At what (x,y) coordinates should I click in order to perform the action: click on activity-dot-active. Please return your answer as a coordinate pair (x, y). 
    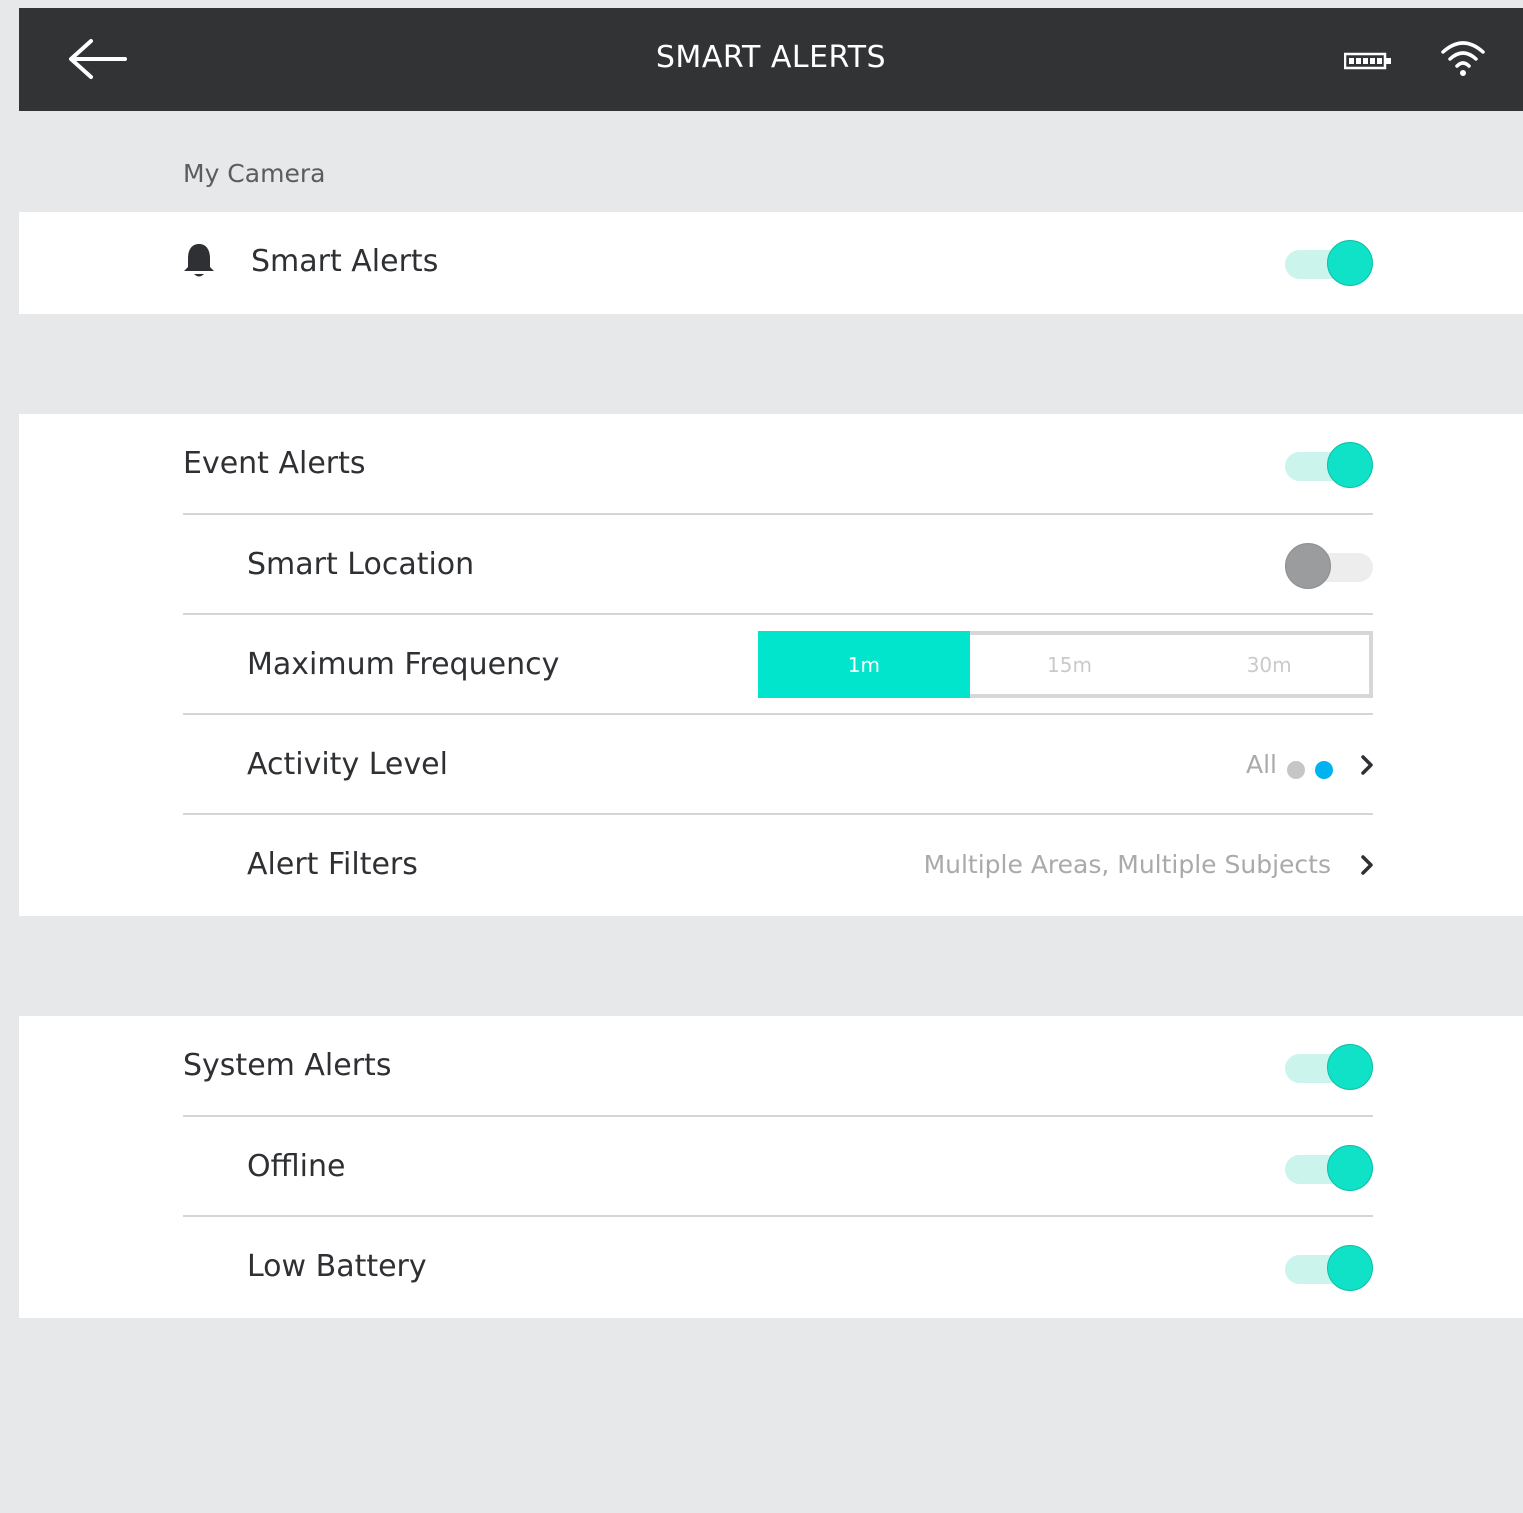
    Looking at the image, I should click on (1324, 770).